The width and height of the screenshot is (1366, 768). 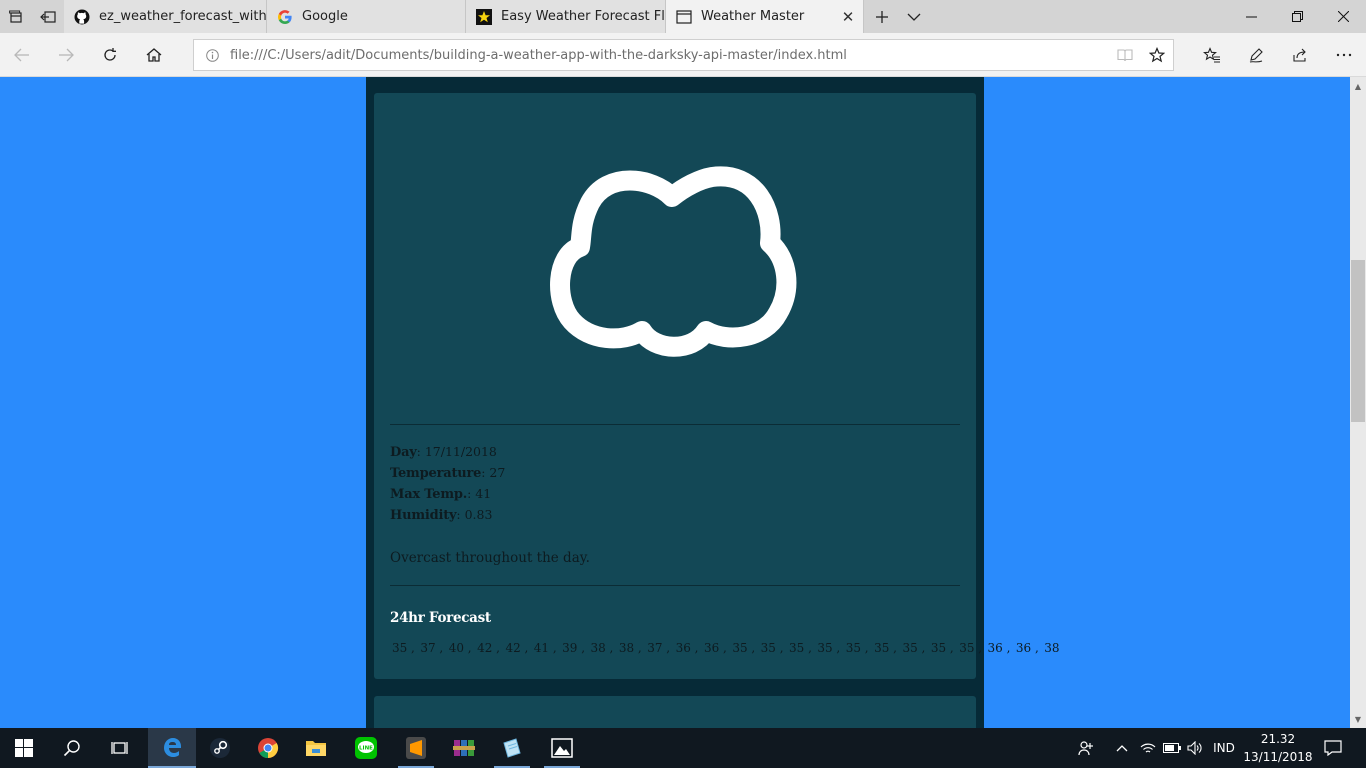 I want to click on github-icon, so click(x=82, y=17).